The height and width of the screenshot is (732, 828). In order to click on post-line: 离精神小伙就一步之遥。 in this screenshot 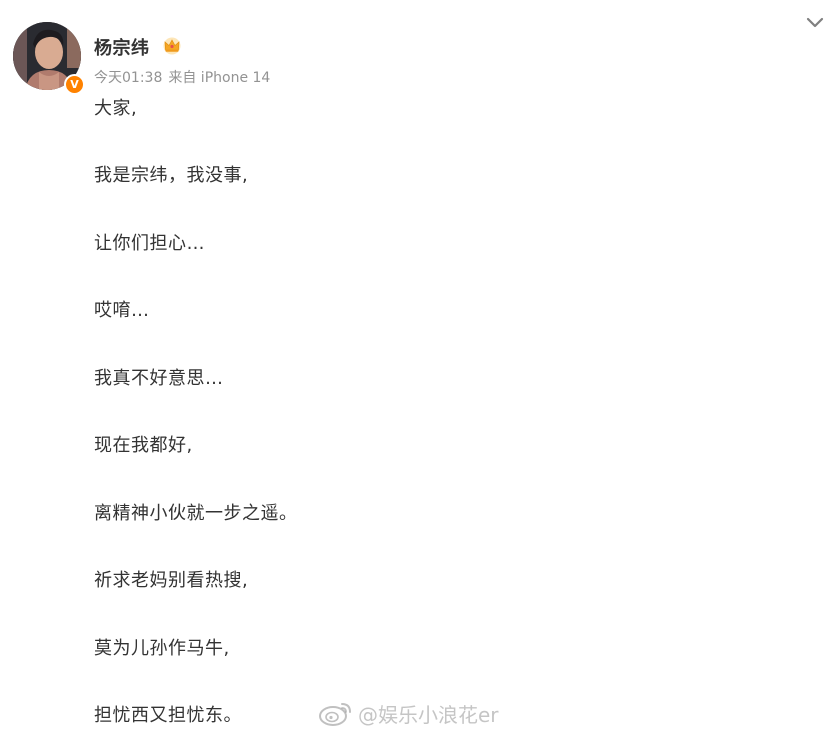, I will do `click(196, 513)`.